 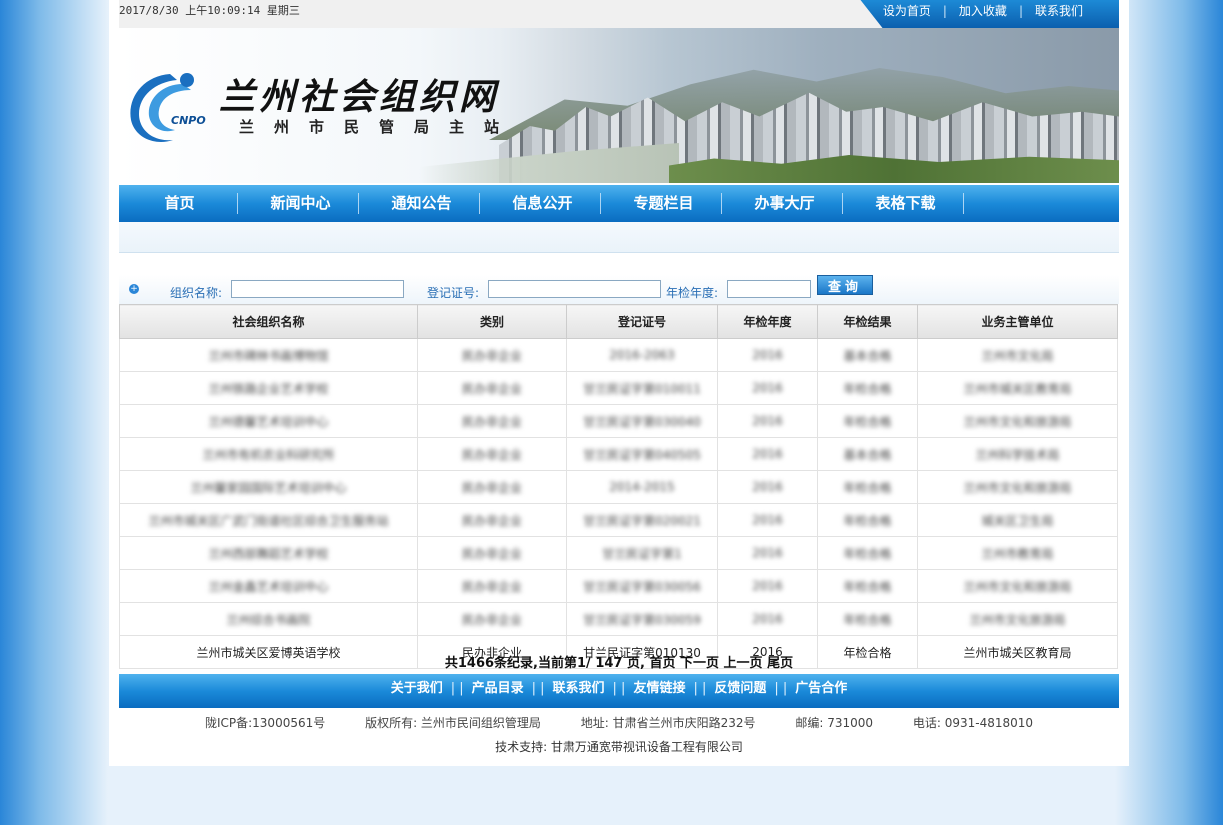 I want to click on cell-supervisor: 兰州市城关区教育局, so click(x=1017, y=388).